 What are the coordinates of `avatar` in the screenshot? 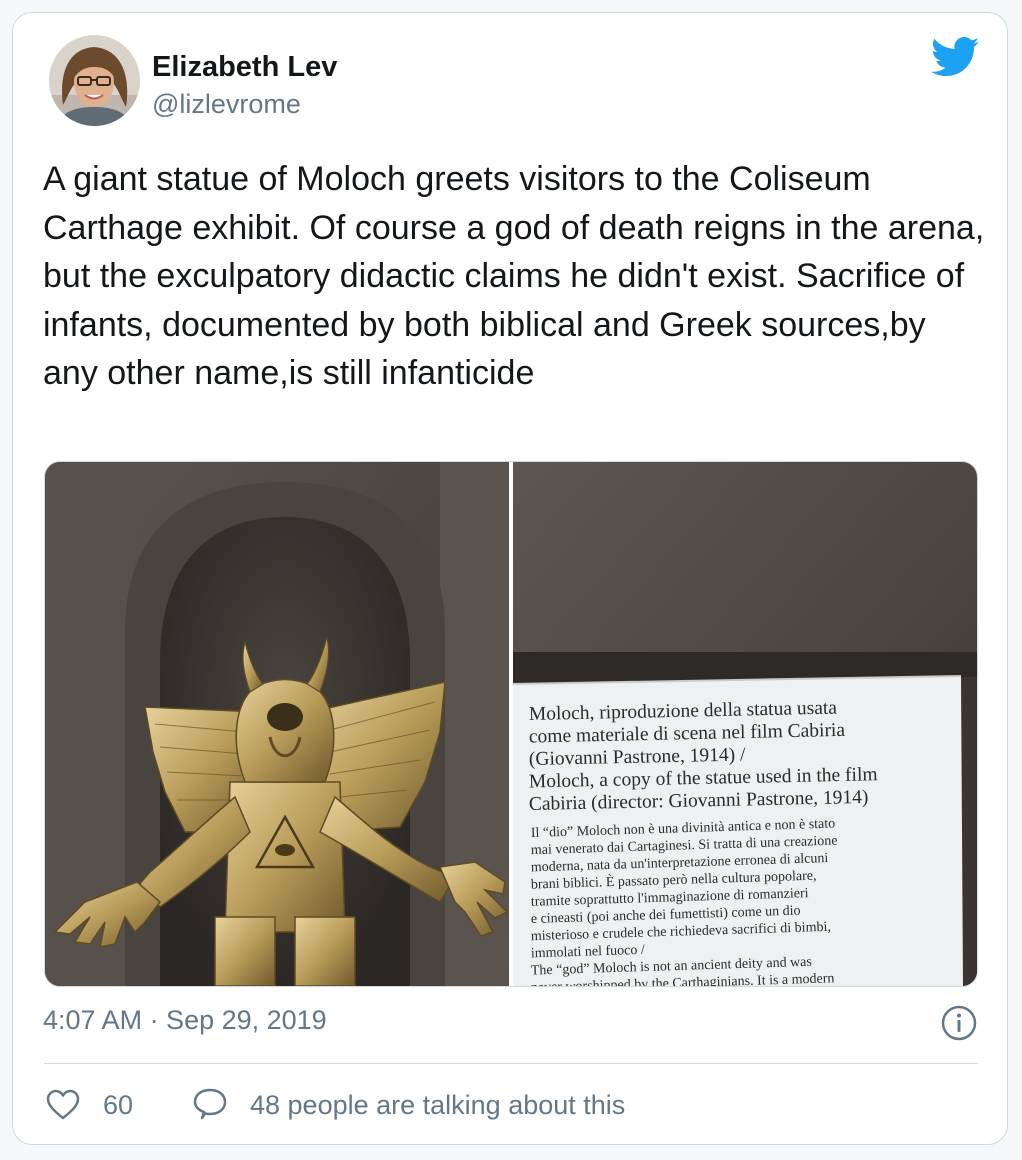 It's located at (94, 80).